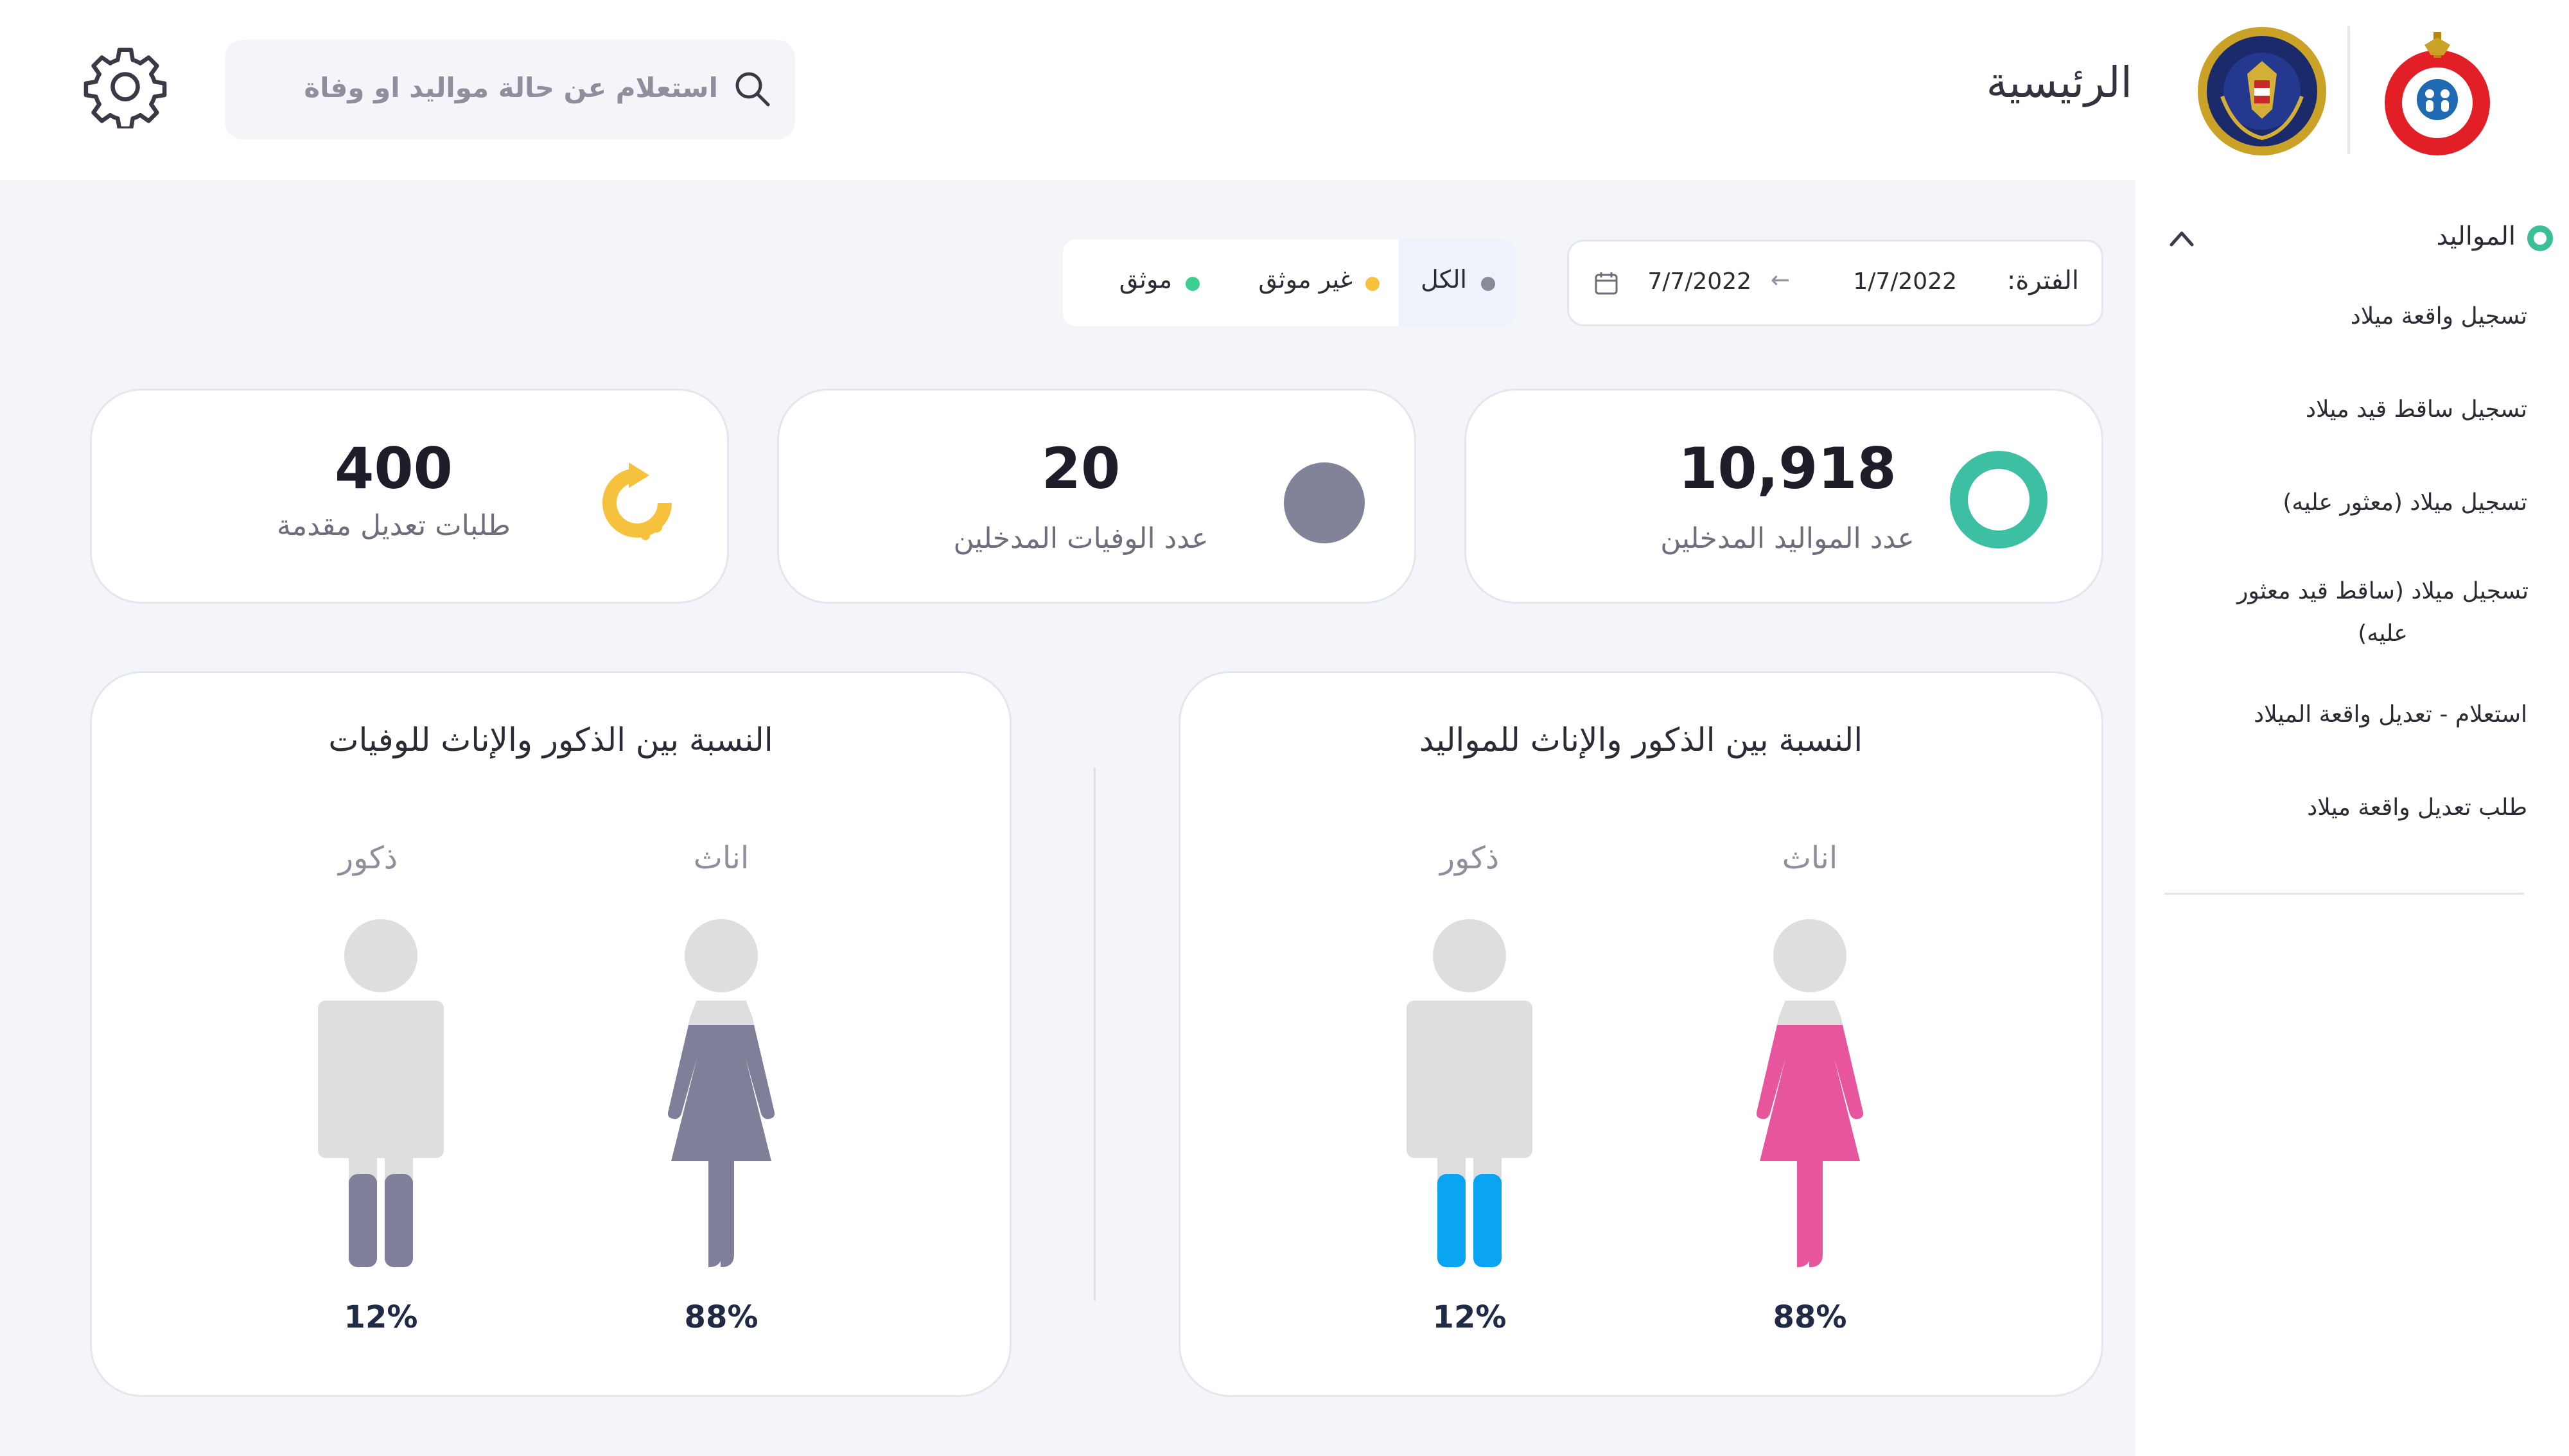  I want to click on sidebar-item-request-edit-birth: طلب تعديل واقعة ميلاد, so click(2360, 808).